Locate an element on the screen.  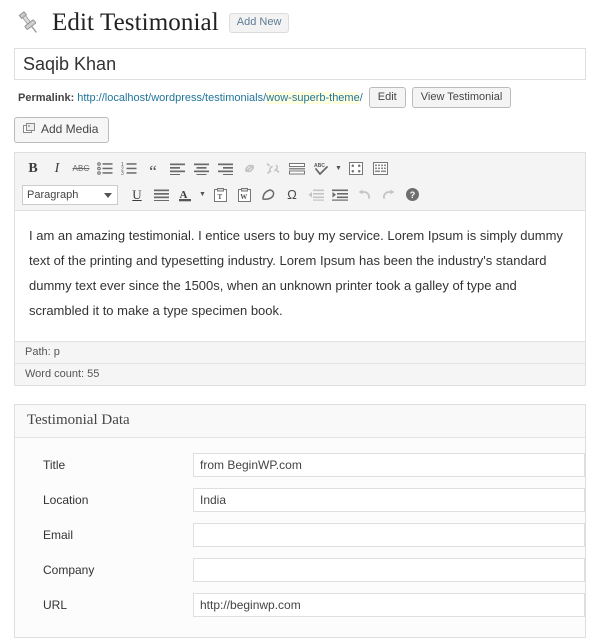
kitchen-sink-icon is located at coordinates (380, 169).